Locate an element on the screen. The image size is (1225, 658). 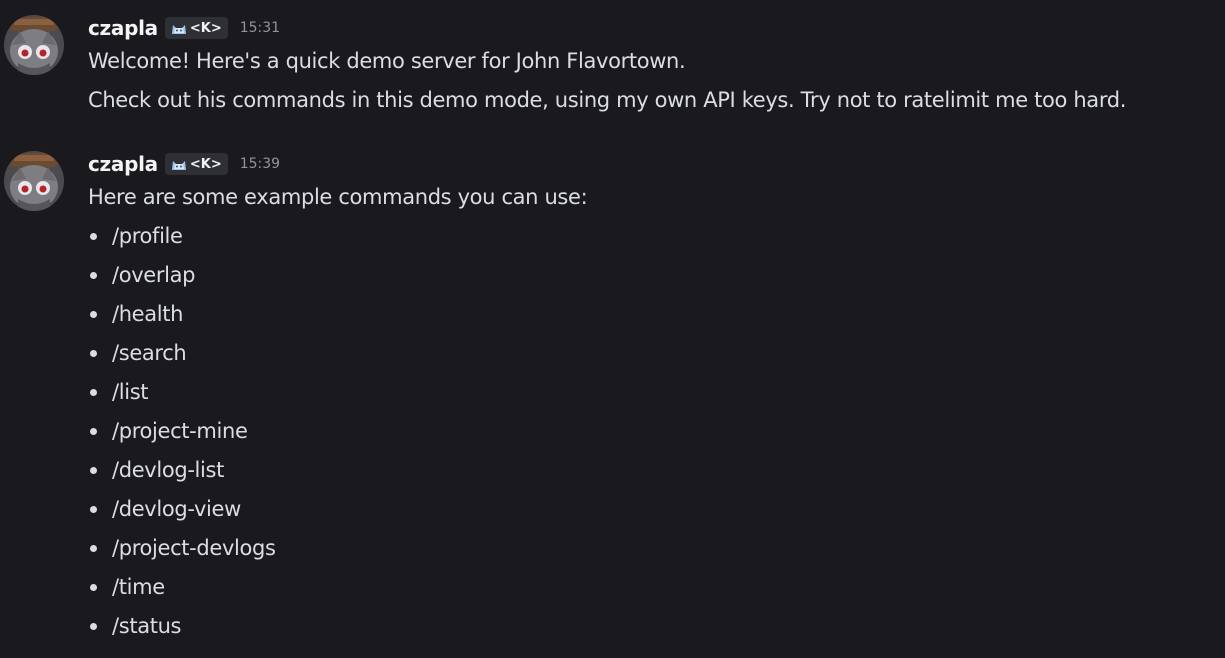
command-text: /health is located at coordinates (148, 314).